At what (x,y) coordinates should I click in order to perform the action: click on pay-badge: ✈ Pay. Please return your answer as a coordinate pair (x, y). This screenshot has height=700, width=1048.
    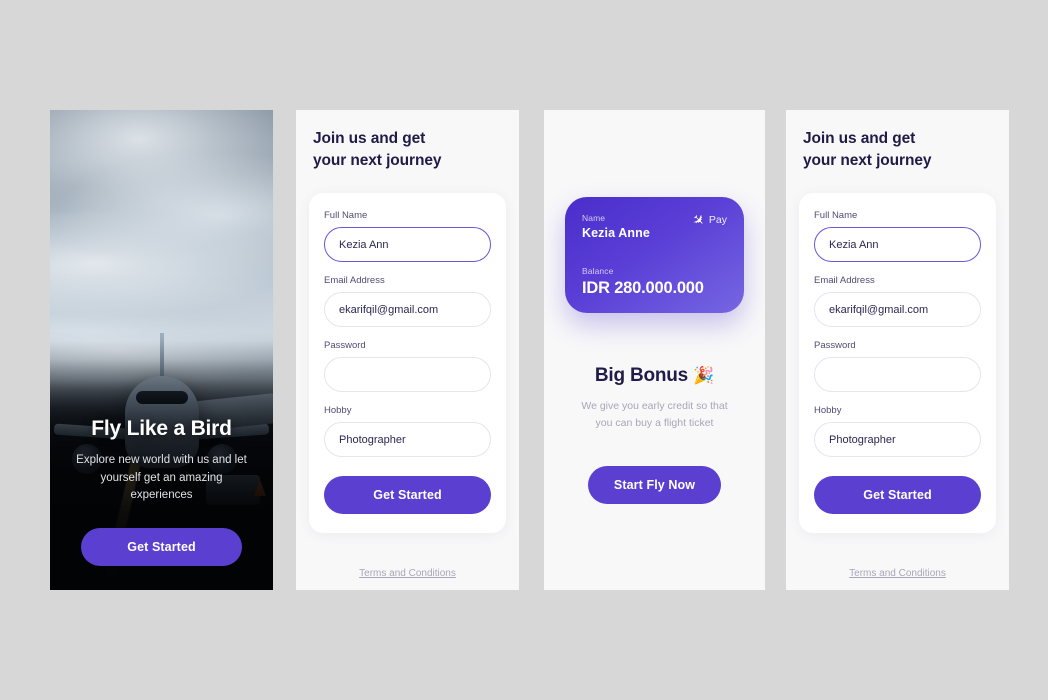
    Looking at the image, I should click on (708, 220).